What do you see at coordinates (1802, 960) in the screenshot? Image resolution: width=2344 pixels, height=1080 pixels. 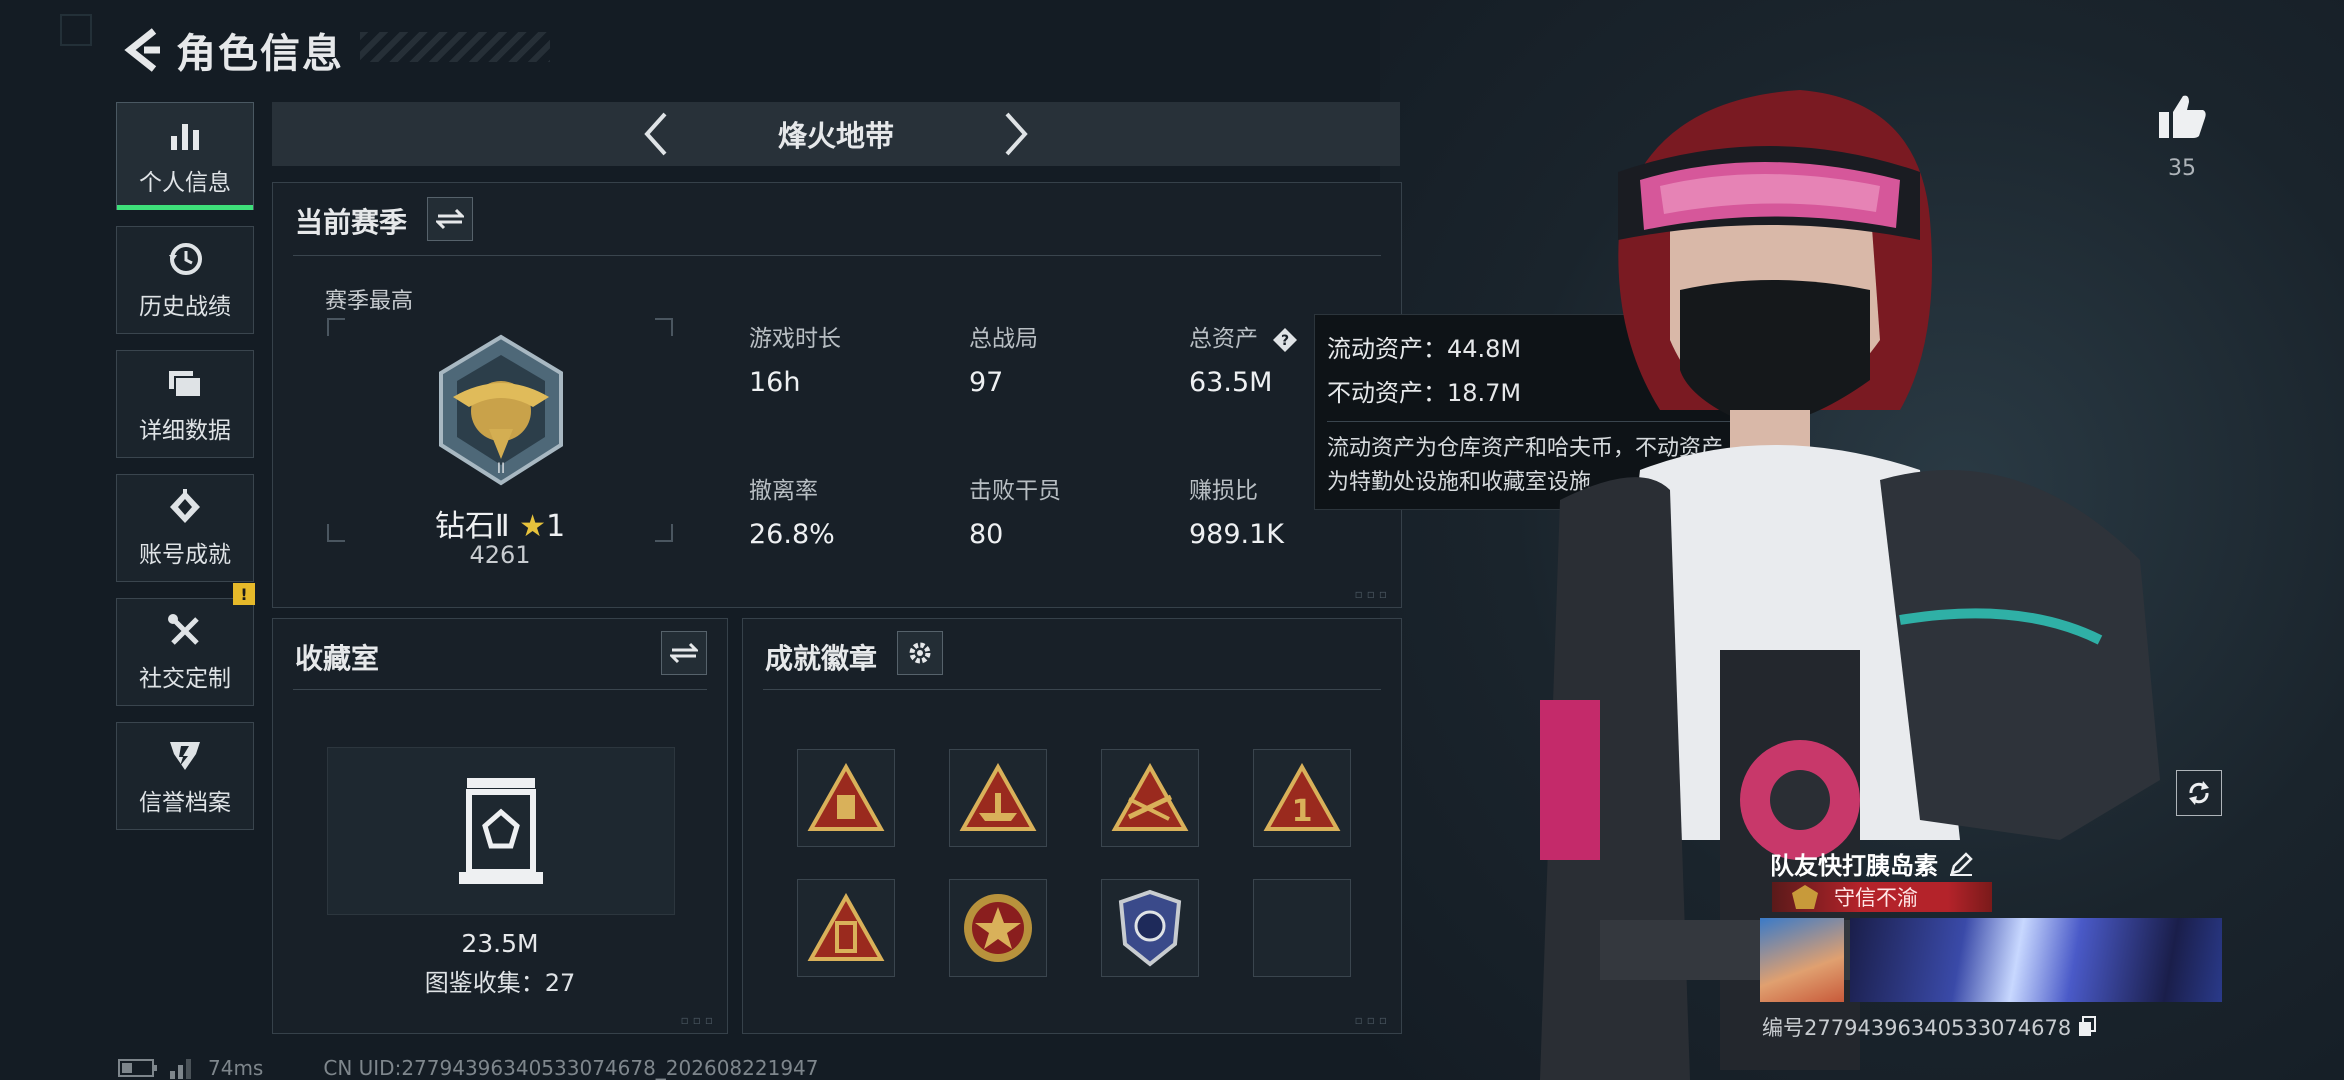 I see `avatar` at bounding box center [1802, 960].